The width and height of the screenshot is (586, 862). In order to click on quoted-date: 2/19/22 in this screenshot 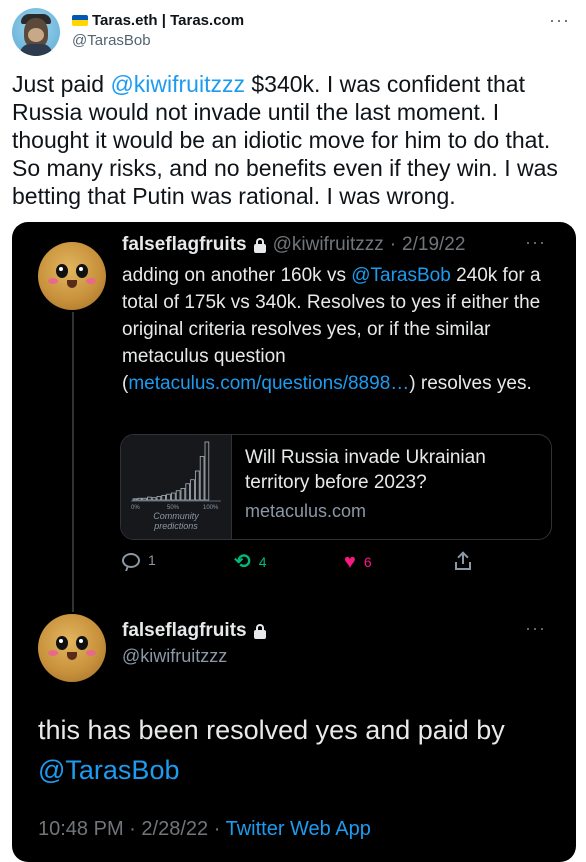, I will do `click(434, 244)`.